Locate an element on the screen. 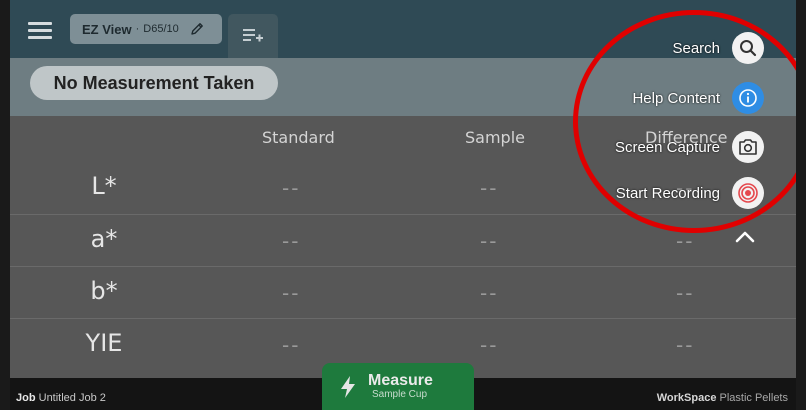  job-info: Job Untitled Job 2 is located at coordinates (61, 398).